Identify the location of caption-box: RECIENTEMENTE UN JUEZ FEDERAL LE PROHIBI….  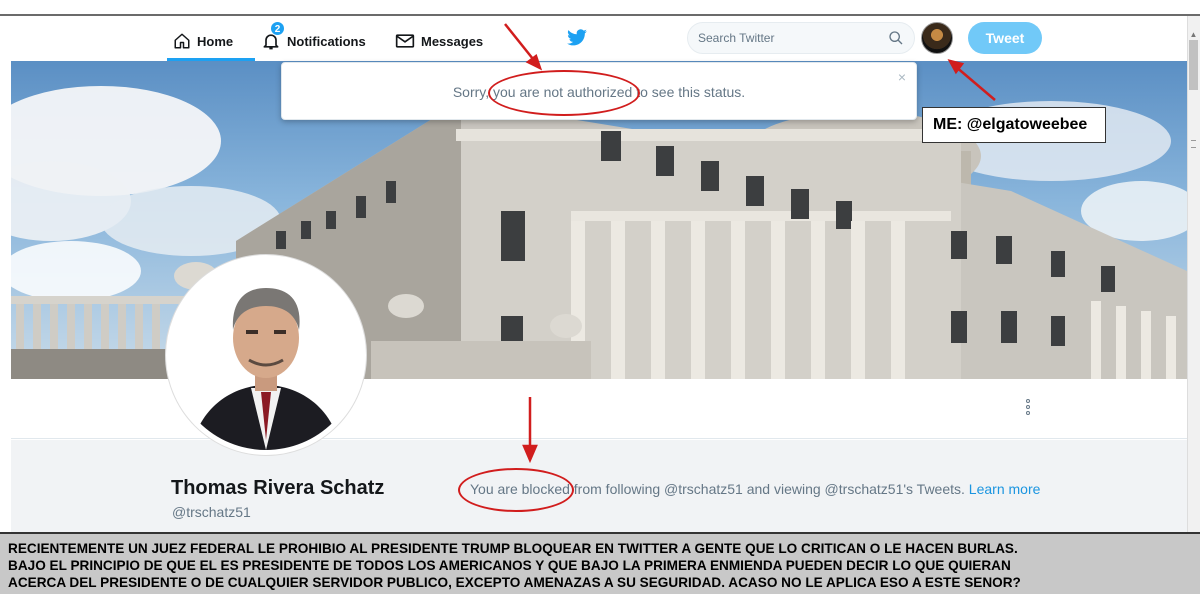
(600, 563).